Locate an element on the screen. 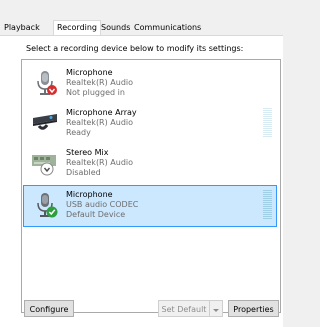  stereo-mix-disabled-icon is located at coordinates (45, 163).